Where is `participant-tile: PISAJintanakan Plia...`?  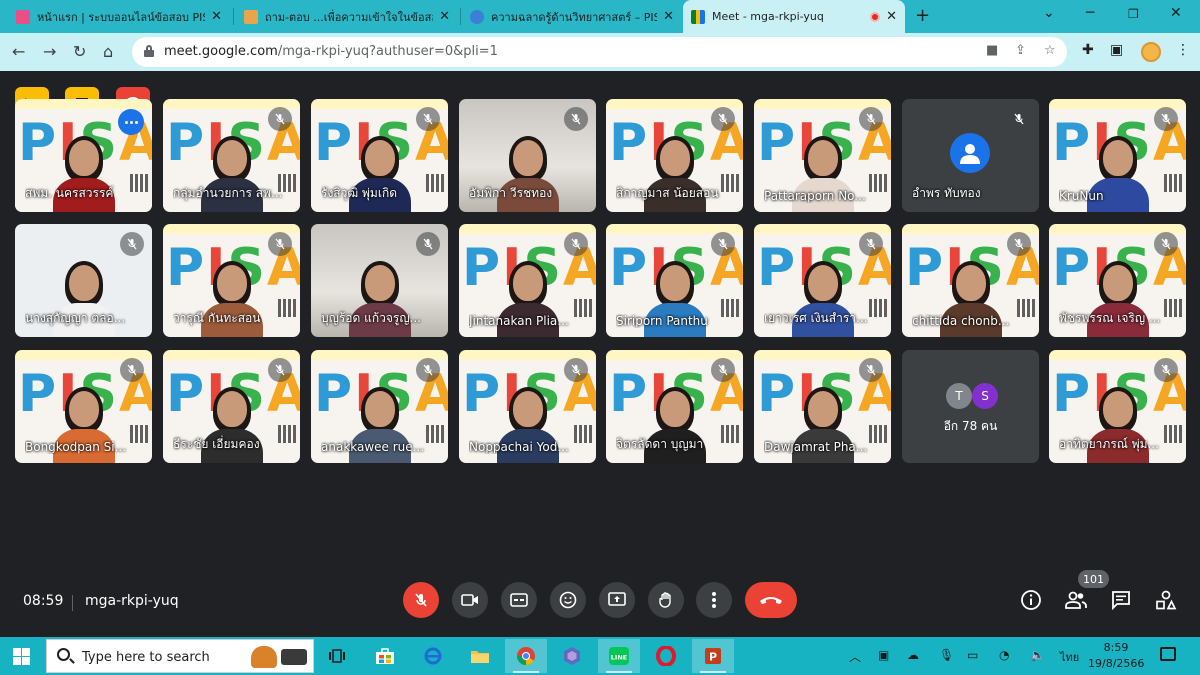 participant-tile: PISAJintanakan Plia... is located at coordinates (527, 280).